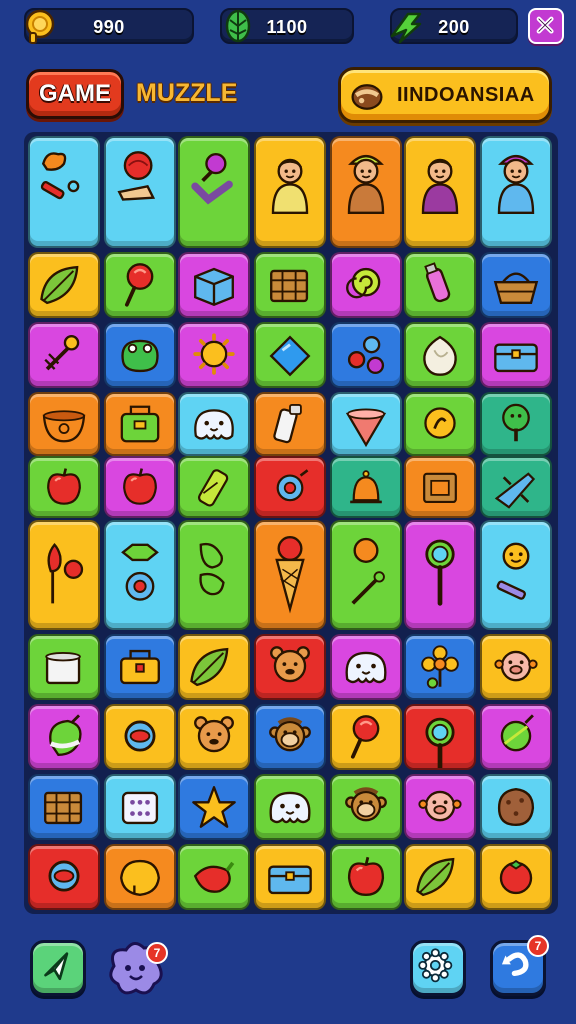 This screenshot has height=1024, width=576. What do you see at coordinates (290, 424) in the screenshot?
I see `tile-cup` at bounding box center [290, 424].